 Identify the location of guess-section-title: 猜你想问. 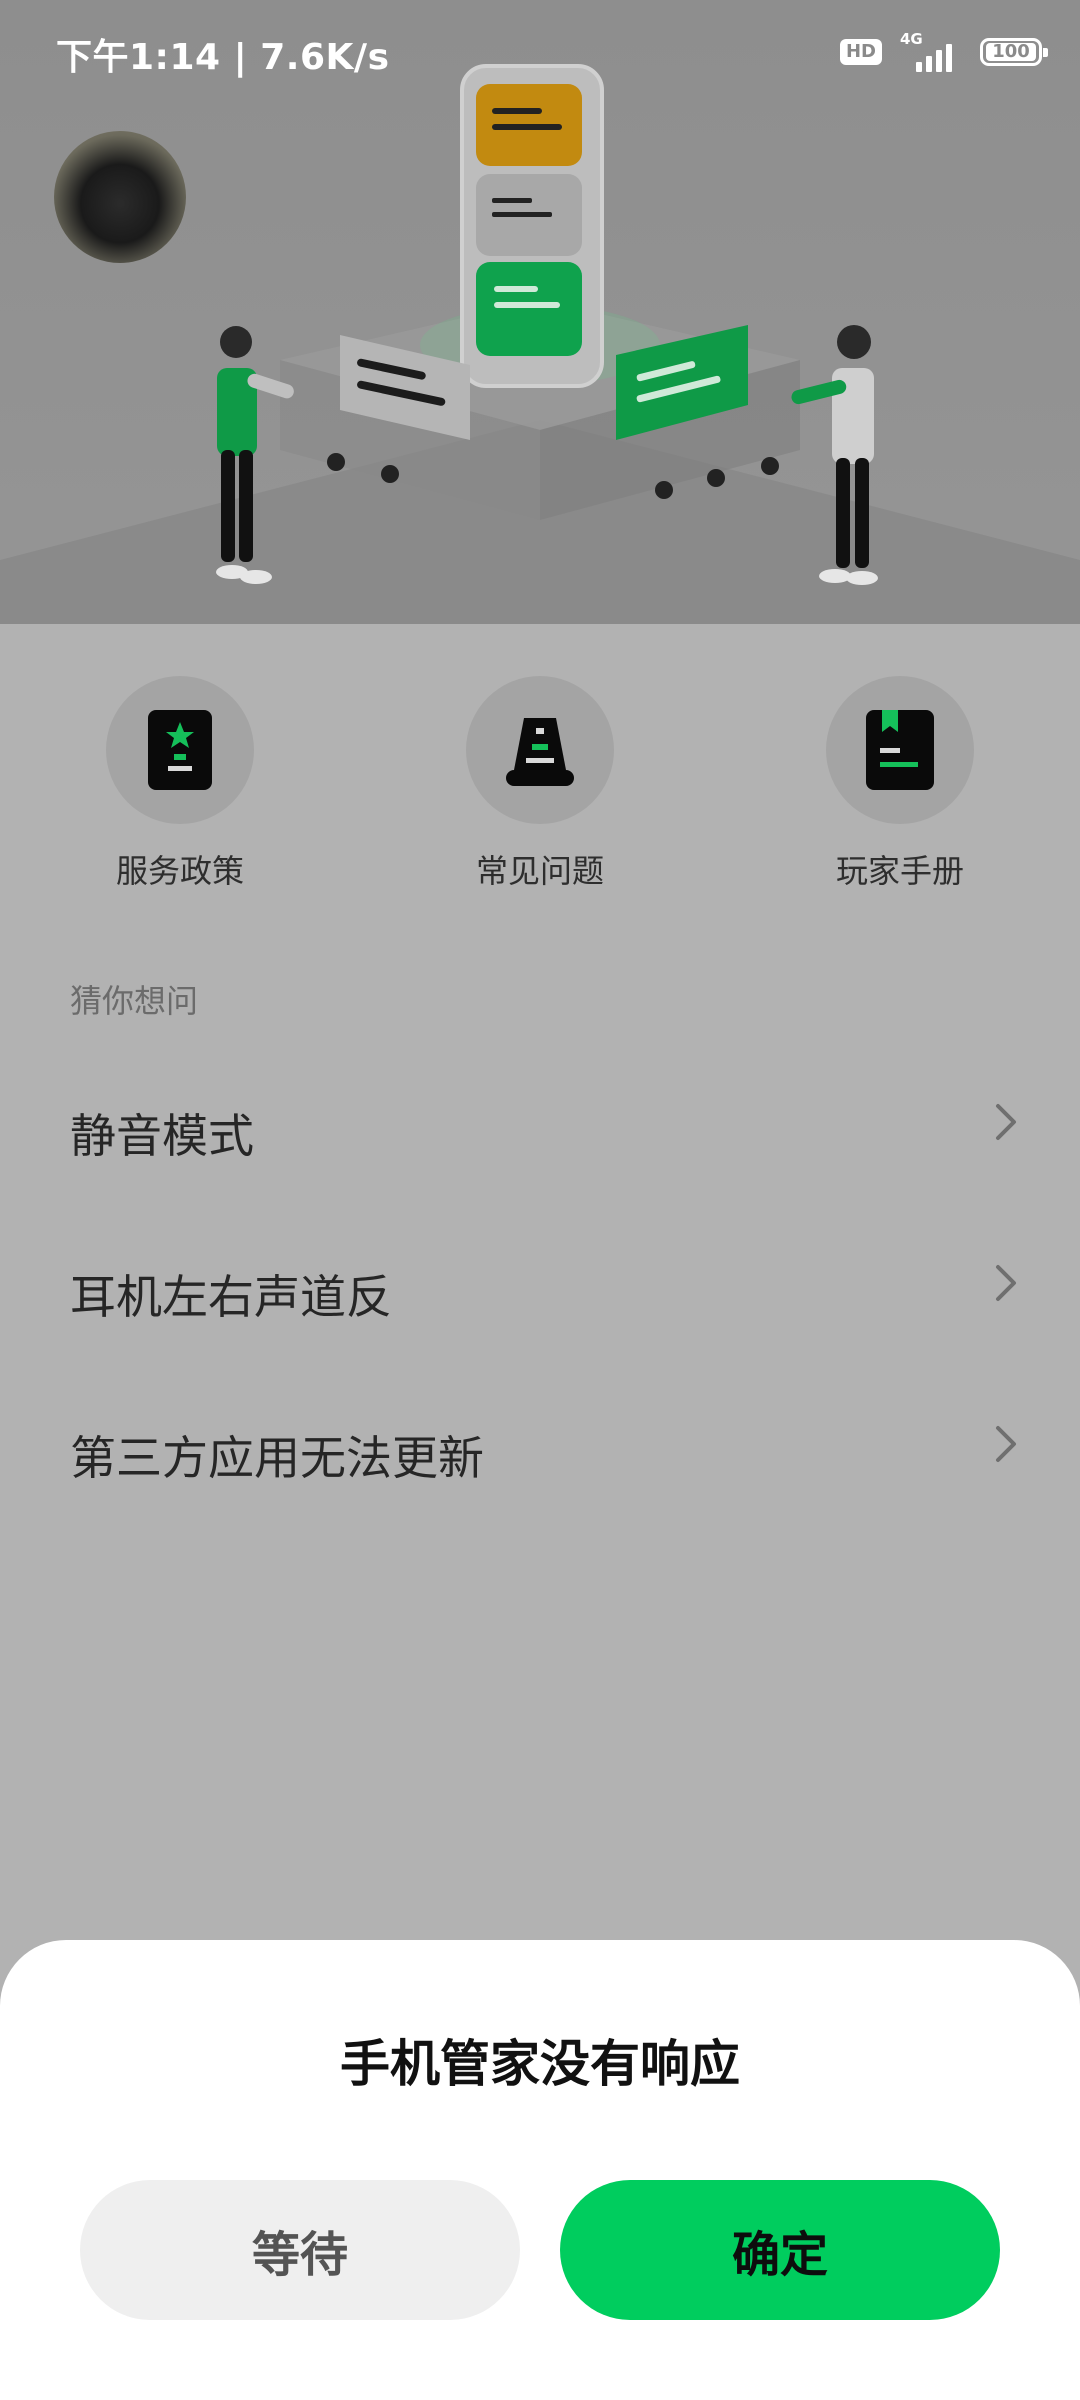
(134, 1001).